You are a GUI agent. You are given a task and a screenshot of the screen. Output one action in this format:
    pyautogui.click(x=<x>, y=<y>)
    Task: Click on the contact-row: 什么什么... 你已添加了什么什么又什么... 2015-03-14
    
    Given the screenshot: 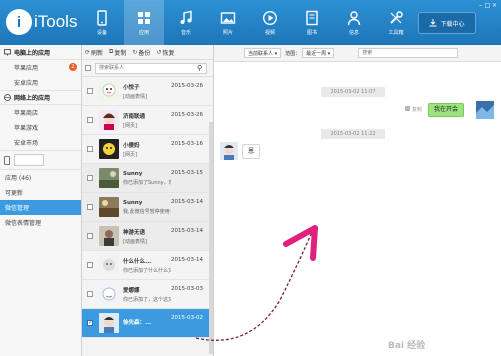 What is the action you would take?
    pyautogui.click(x=147, y=265)
    